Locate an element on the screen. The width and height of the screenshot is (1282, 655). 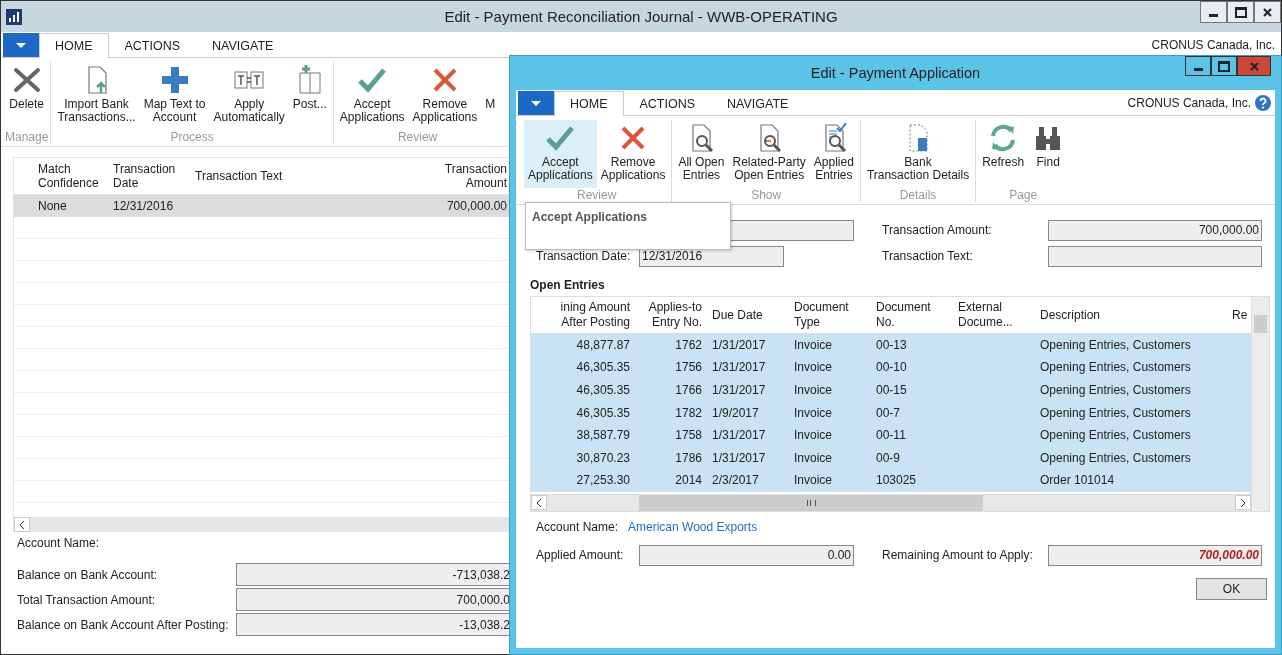
column-header: Applies-to Entry No. is located at coordinates (671, 315).